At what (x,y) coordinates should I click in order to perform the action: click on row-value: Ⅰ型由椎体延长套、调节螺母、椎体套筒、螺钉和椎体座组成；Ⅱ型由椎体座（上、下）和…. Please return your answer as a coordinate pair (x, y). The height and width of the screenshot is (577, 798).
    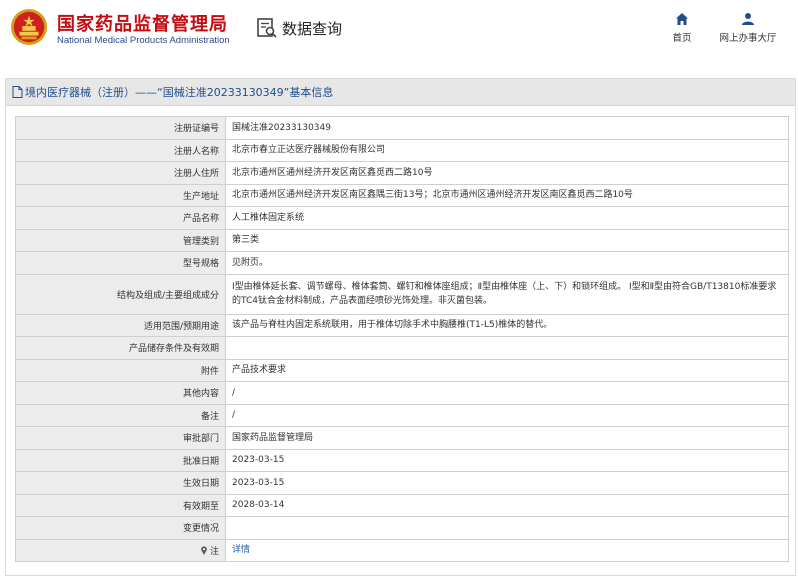
    Looking at the image, I should click on (507, 294).